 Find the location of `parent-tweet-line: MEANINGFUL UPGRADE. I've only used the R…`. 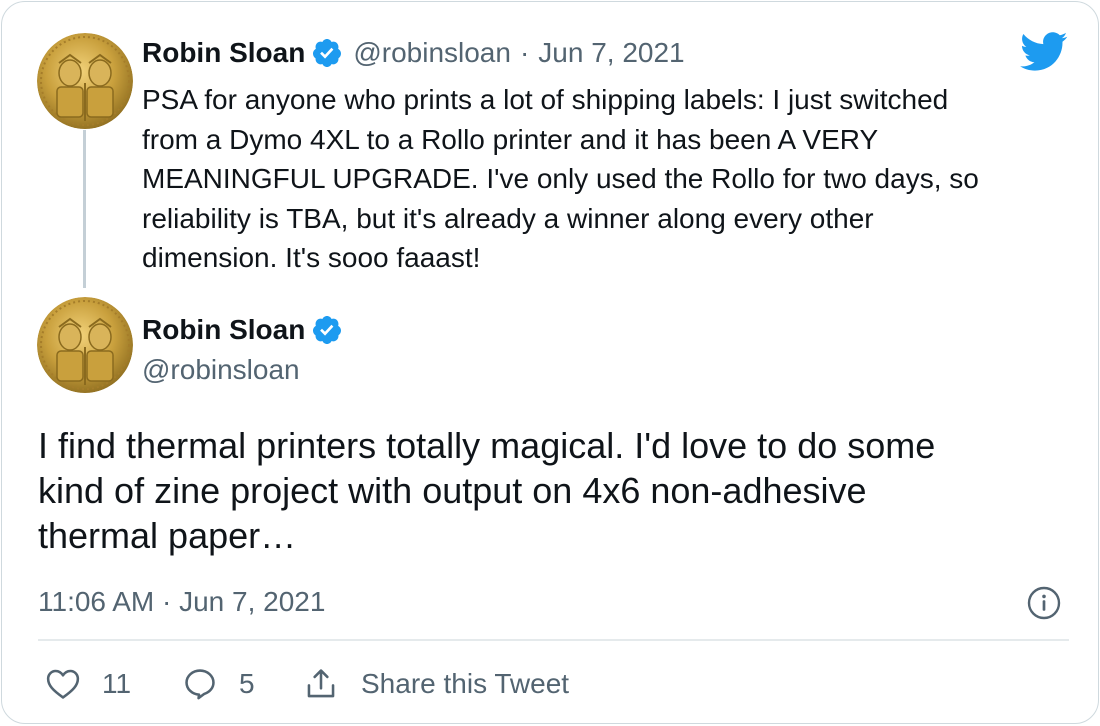

parent-tweet-line: MEANINGFUL UPGRADE. I've only used the R… is located at coordinates (560, 178).